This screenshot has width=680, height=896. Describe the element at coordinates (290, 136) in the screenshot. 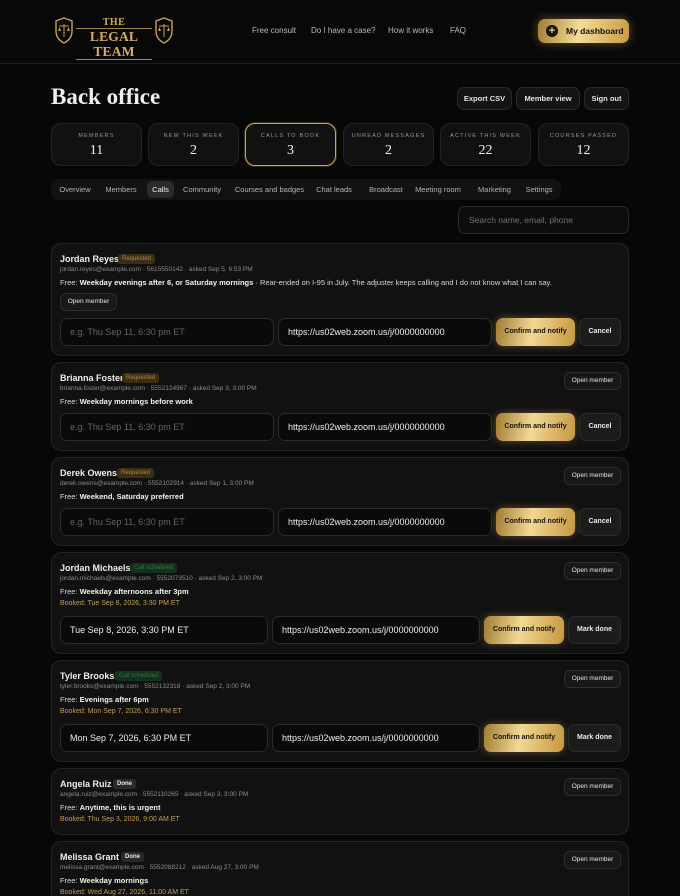

I see `stat-label: CALLS TO BOOK` at that location.